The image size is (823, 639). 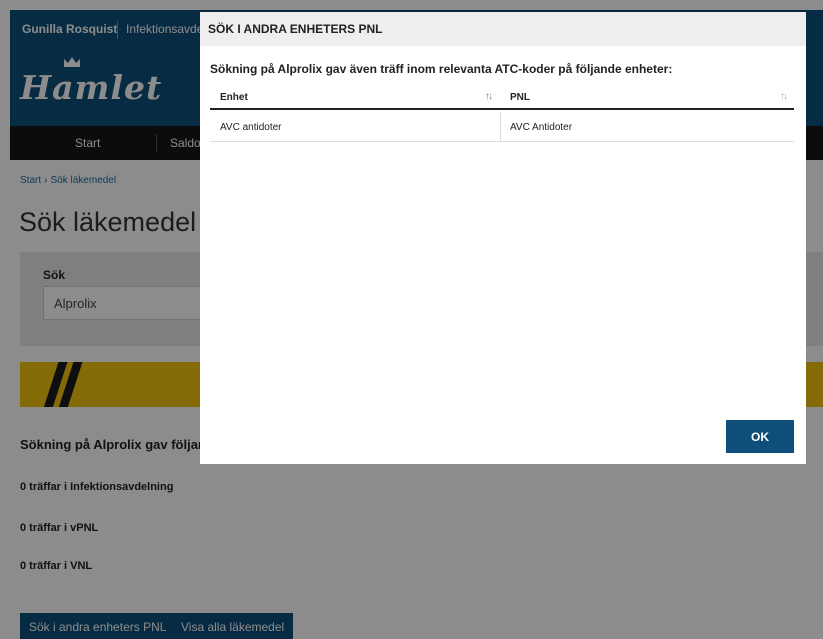 I want to click on table-header: Enhet ↑↓ PNL ↑↓, so click(x=502, y=100).